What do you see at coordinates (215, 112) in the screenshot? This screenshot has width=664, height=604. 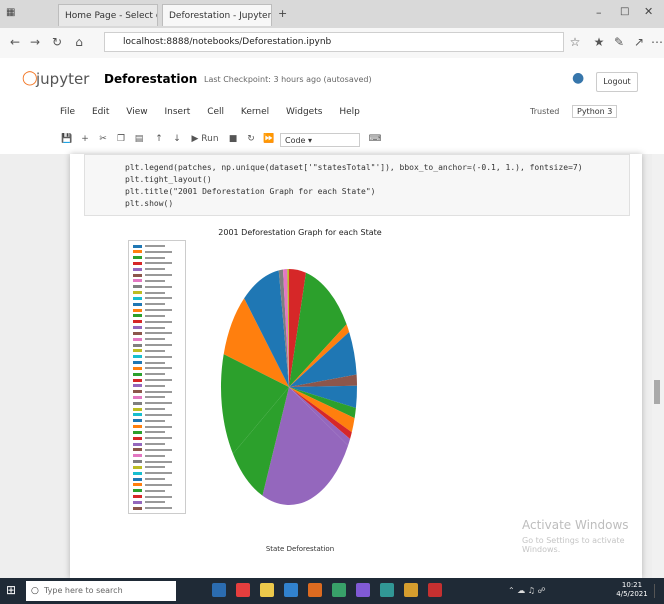 I see `menu-cell: Cell` at bounding box center [215, 112].